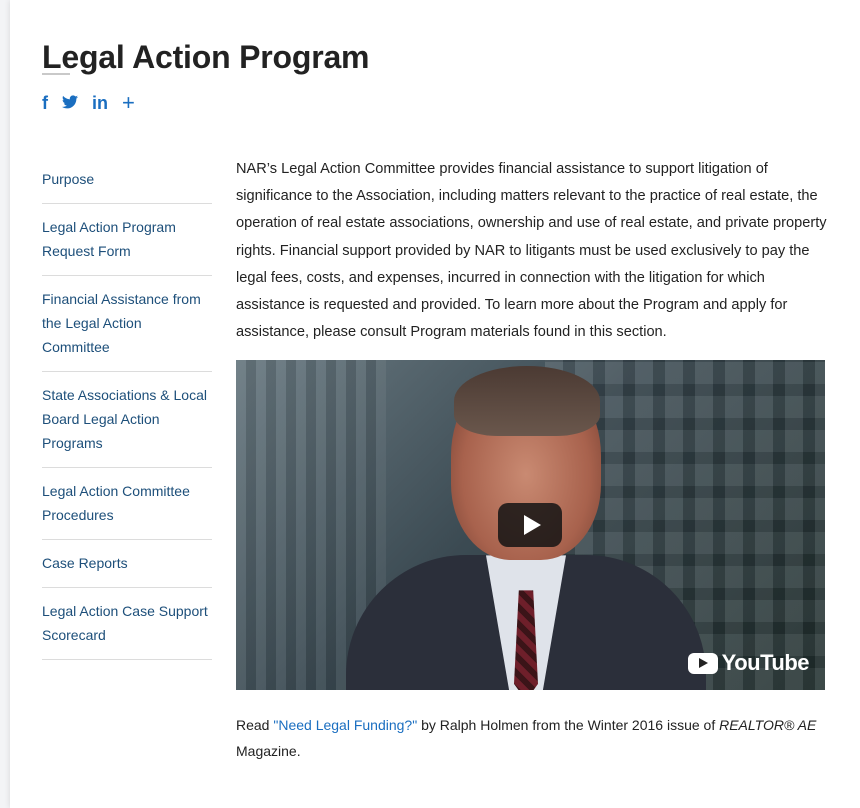 The width and height of the screenshot is (860, 808). Describe the element at coordinates (702, 663) in the screenshot. I see `youtube-play-icon` at that location.